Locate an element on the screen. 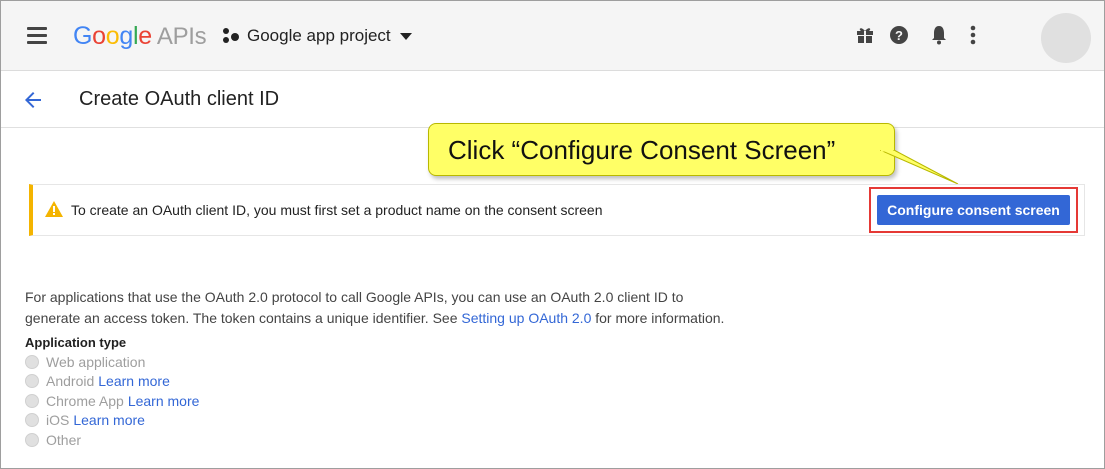 The height and width of the screenshot is (469, 1105). back-arrow-icon is located at coordinates (33, 100).